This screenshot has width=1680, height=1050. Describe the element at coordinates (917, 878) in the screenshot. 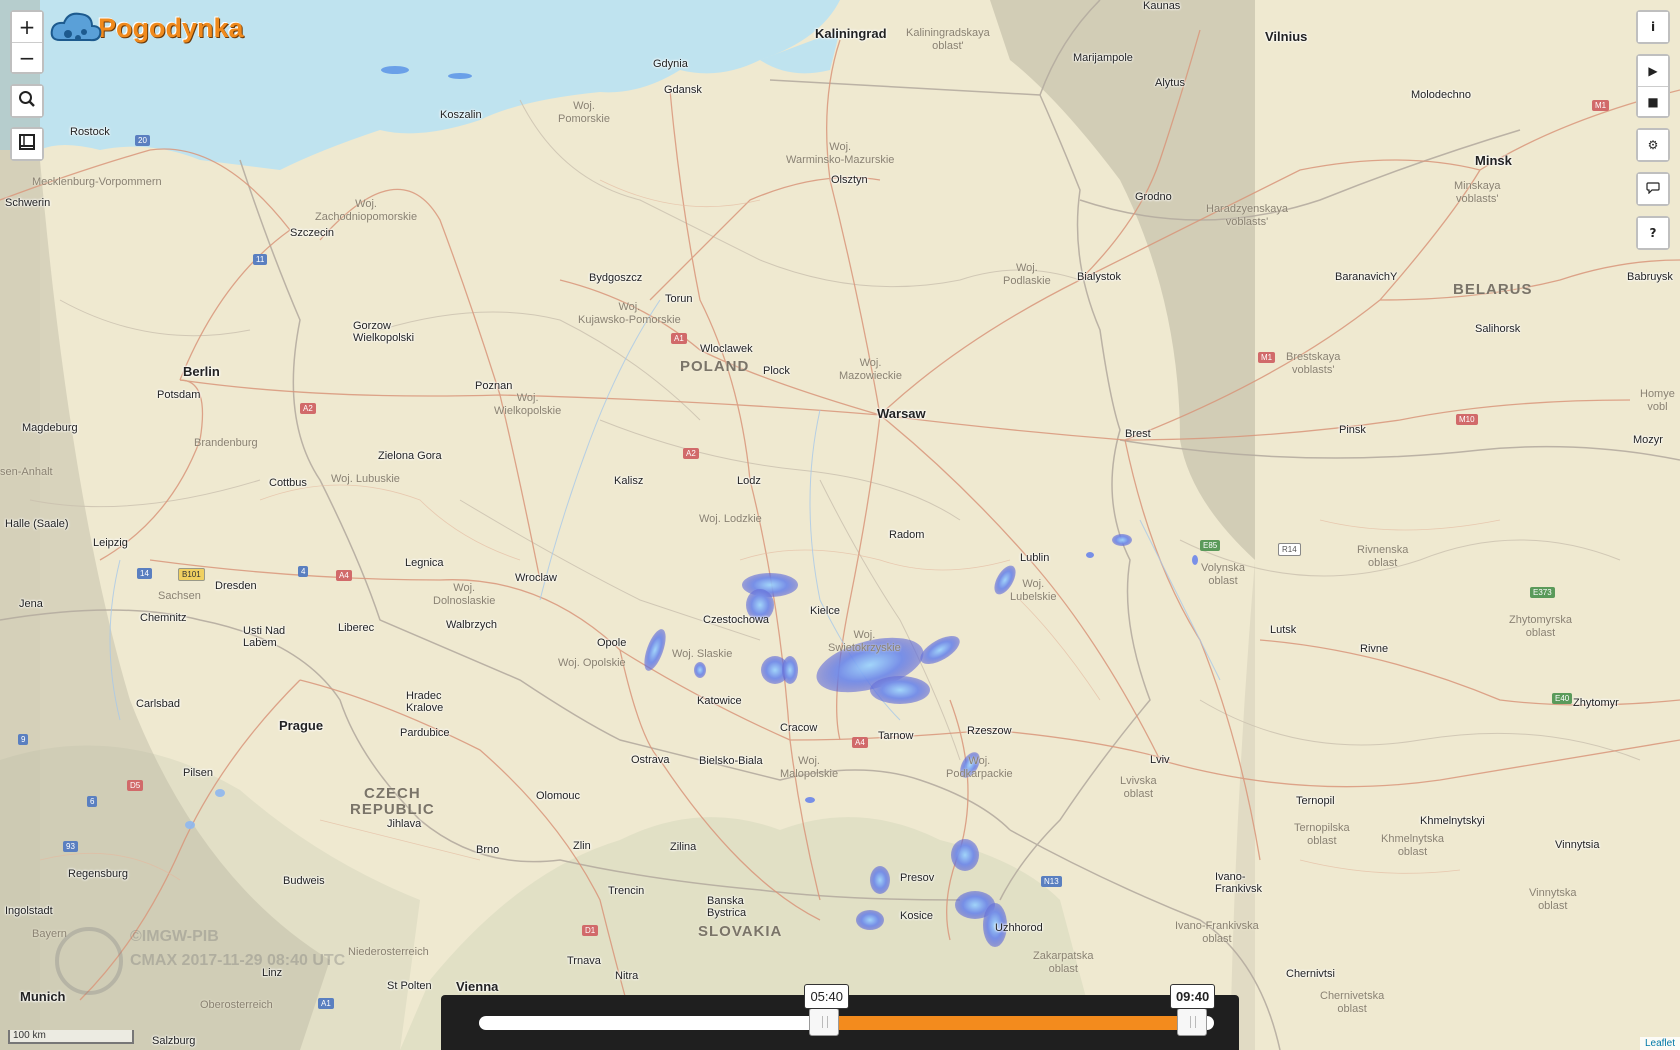

I see `city-label: Presov` at that location.